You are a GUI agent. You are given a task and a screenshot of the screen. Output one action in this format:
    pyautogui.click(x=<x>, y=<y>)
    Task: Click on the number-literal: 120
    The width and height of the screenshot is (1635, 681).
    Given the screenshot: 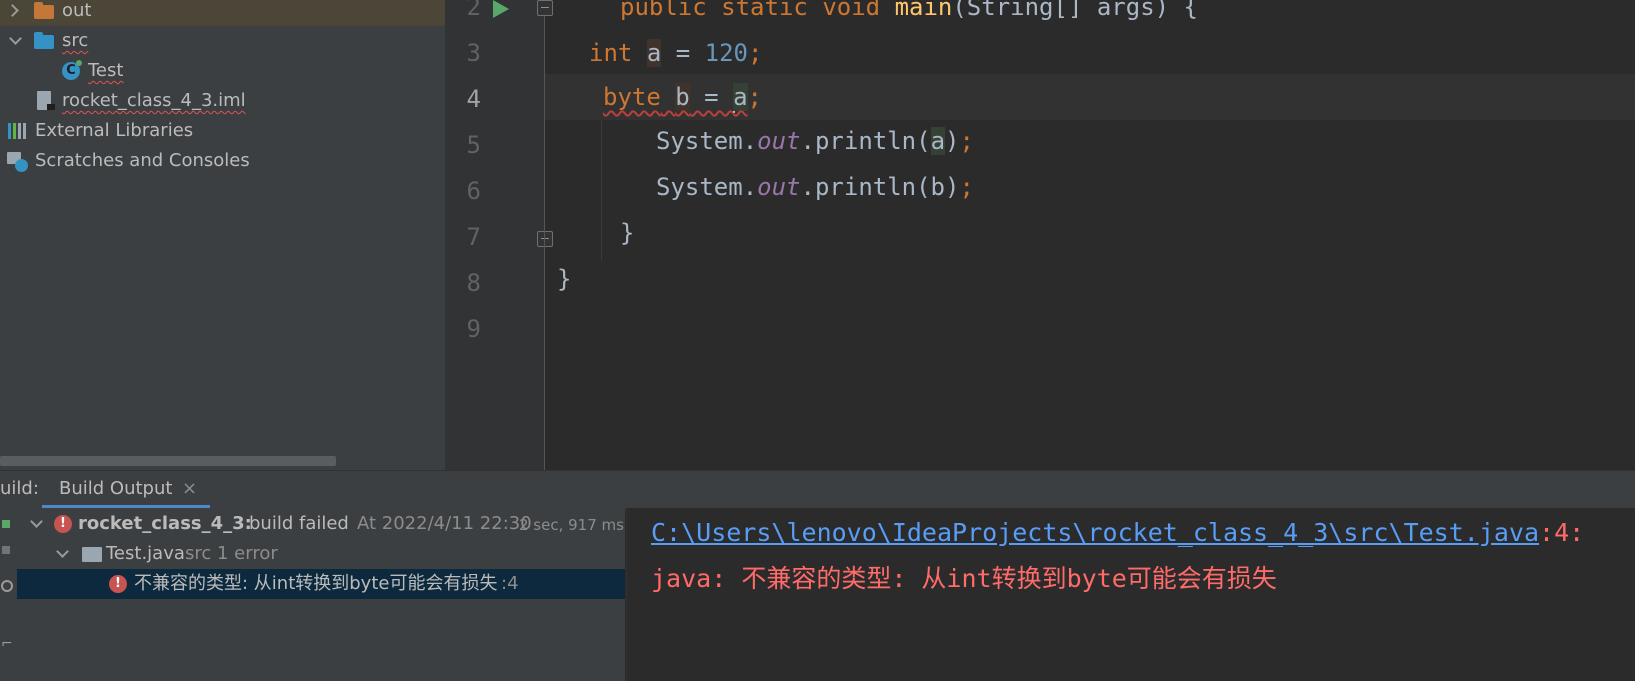 What is the action you would take?
    pyautogui.click(x=726, y=53)
    